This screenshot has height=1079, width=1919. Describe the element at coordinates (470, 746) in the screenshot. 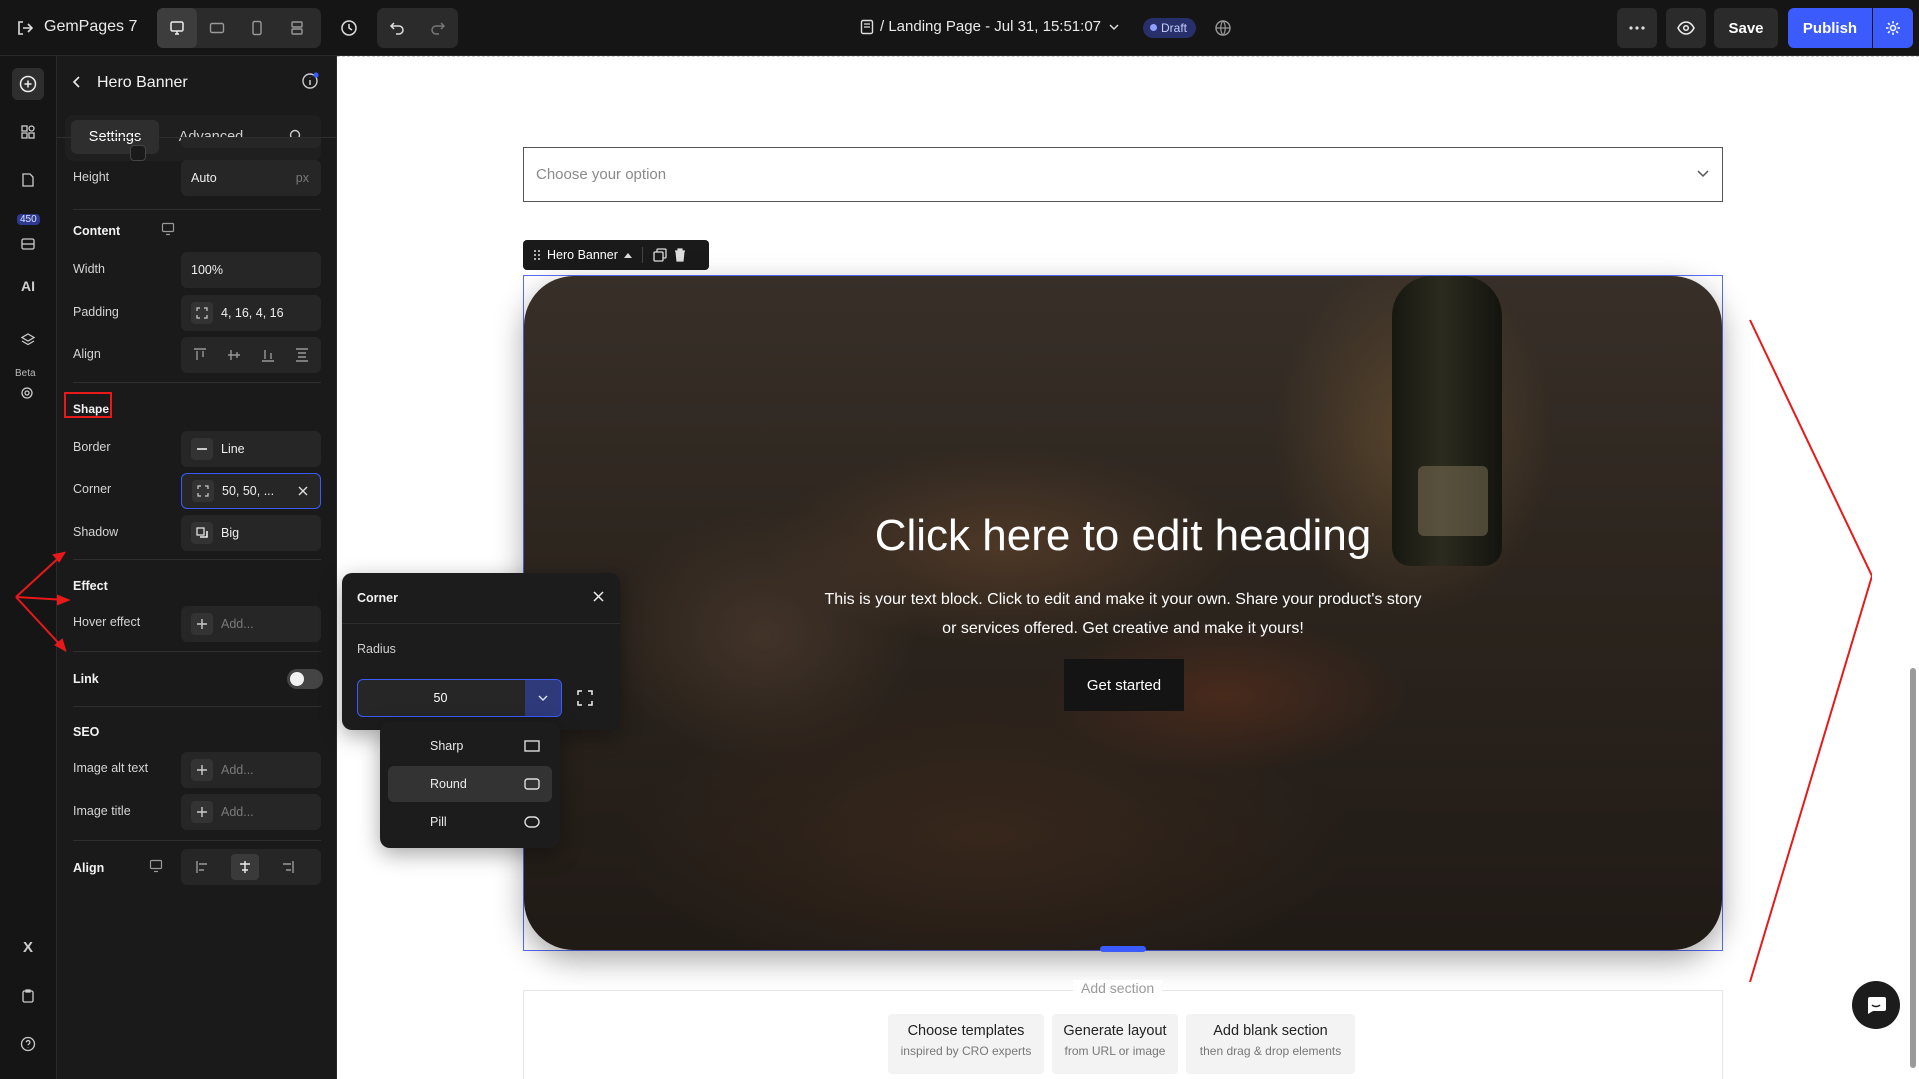

I see `corner-option-sharp: Sharp` at that location.